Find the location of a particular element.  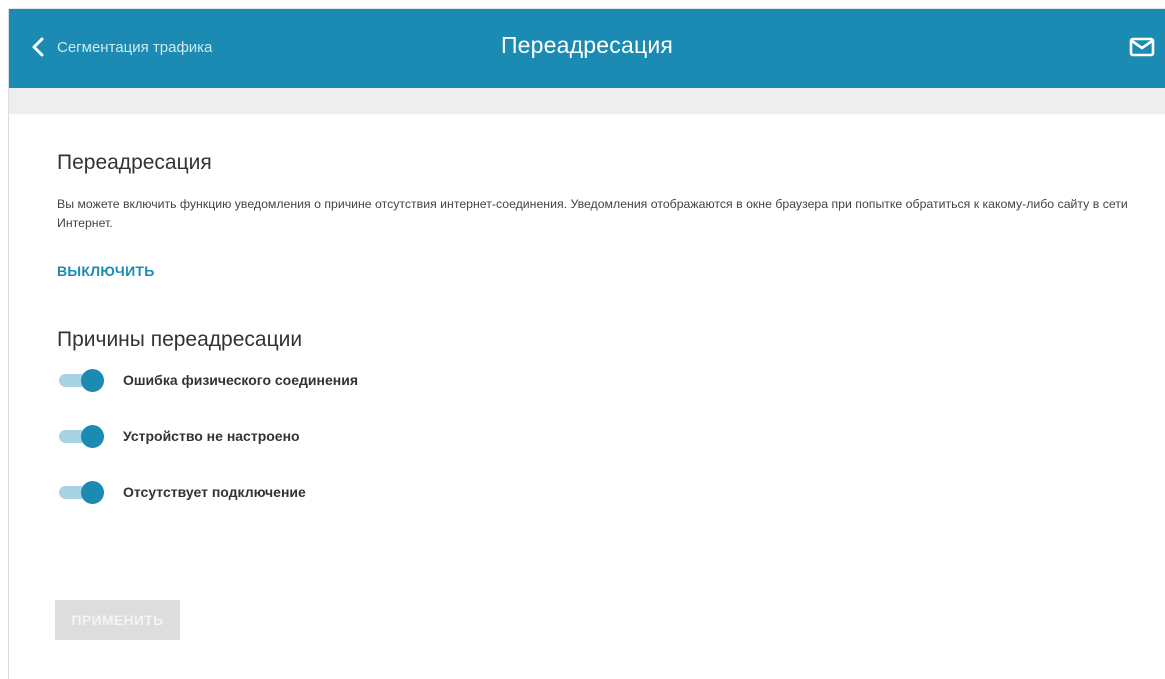

reason-toggle-physical-error is located at coordinates (82, 380).